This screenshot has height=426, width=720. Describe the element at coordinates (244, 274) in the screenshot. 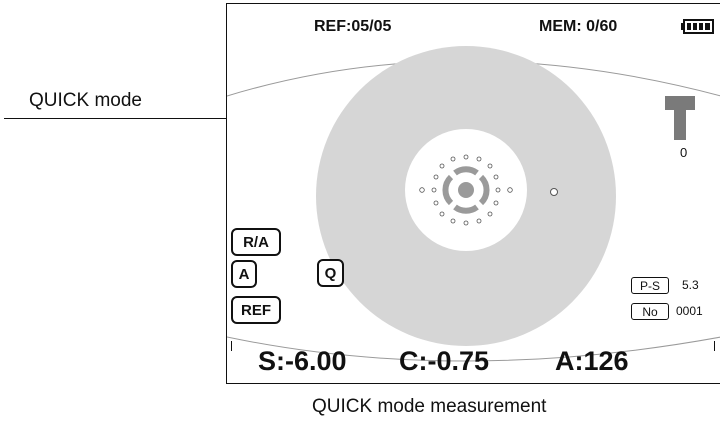

I see `a-button: A` at that location.